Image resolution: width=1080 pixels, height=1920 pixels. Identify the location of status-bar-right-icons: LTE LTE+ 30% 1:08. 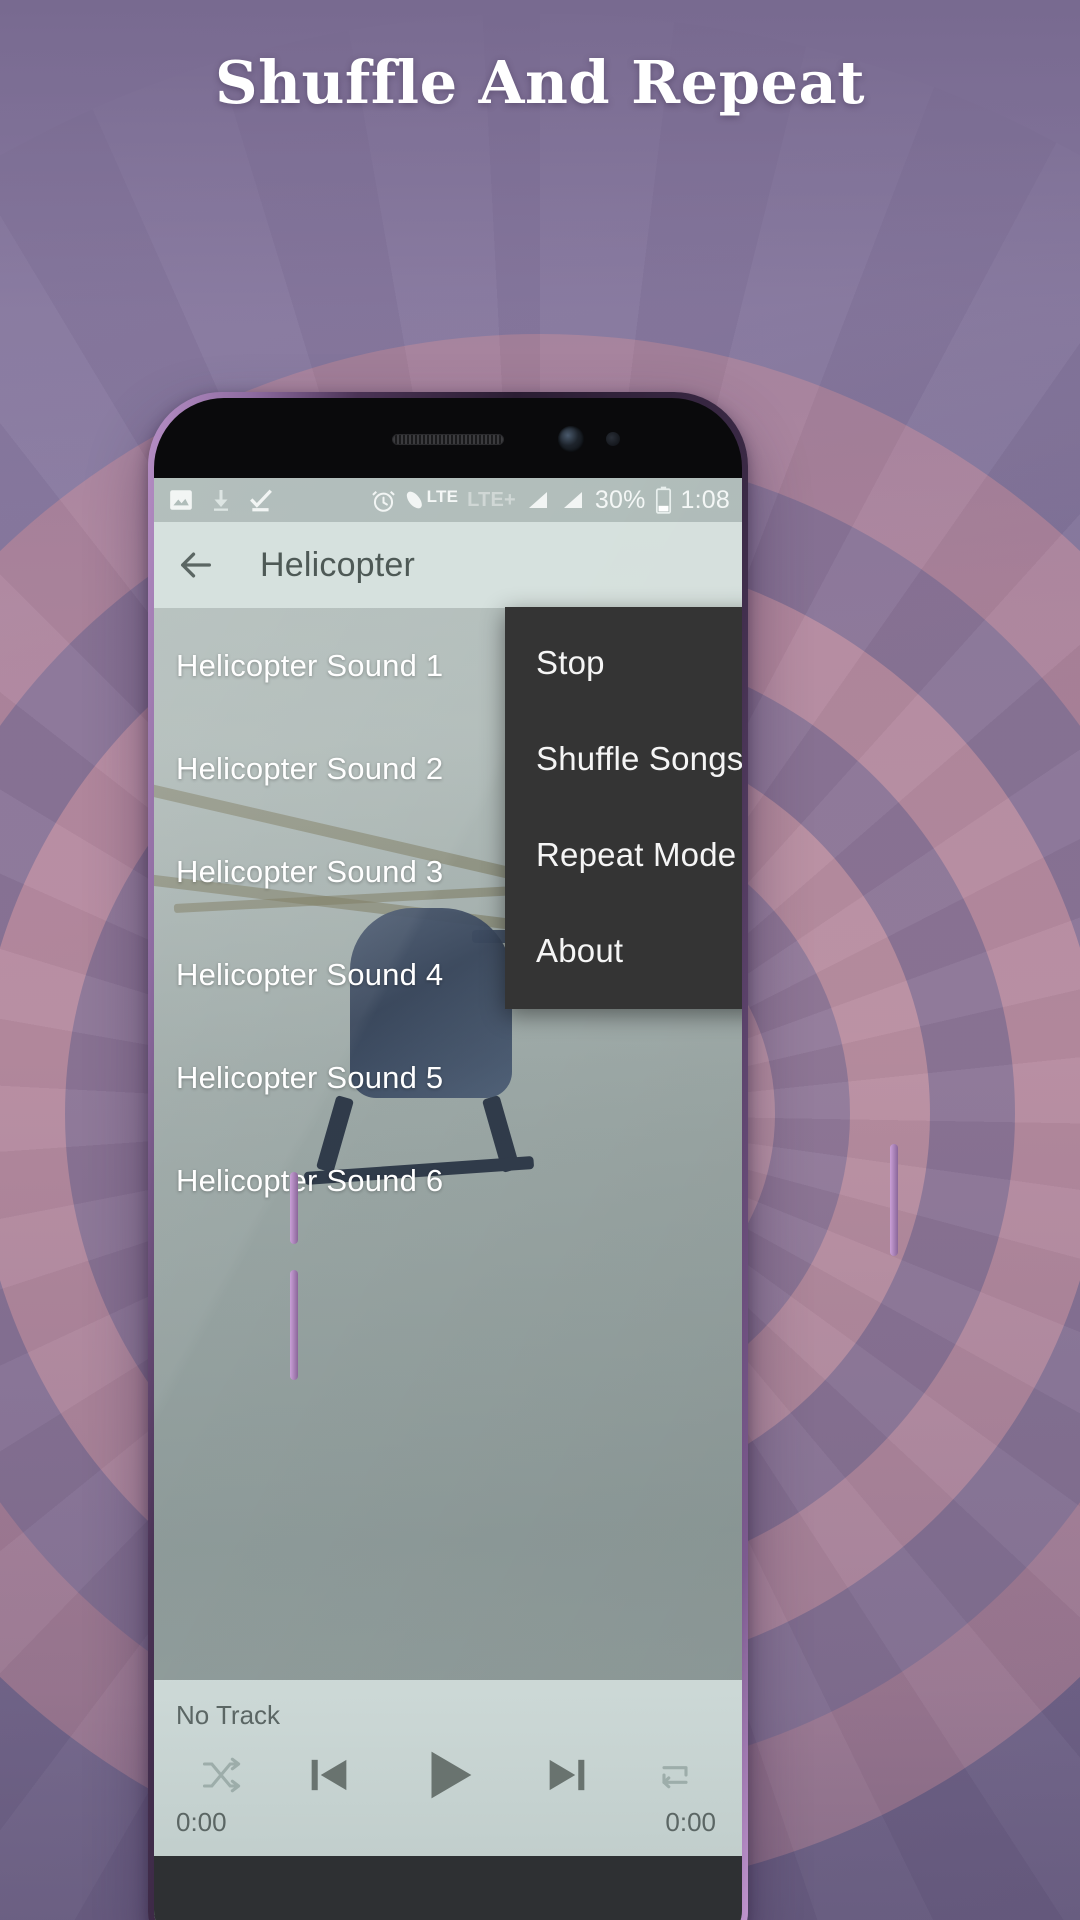
(550, 500).